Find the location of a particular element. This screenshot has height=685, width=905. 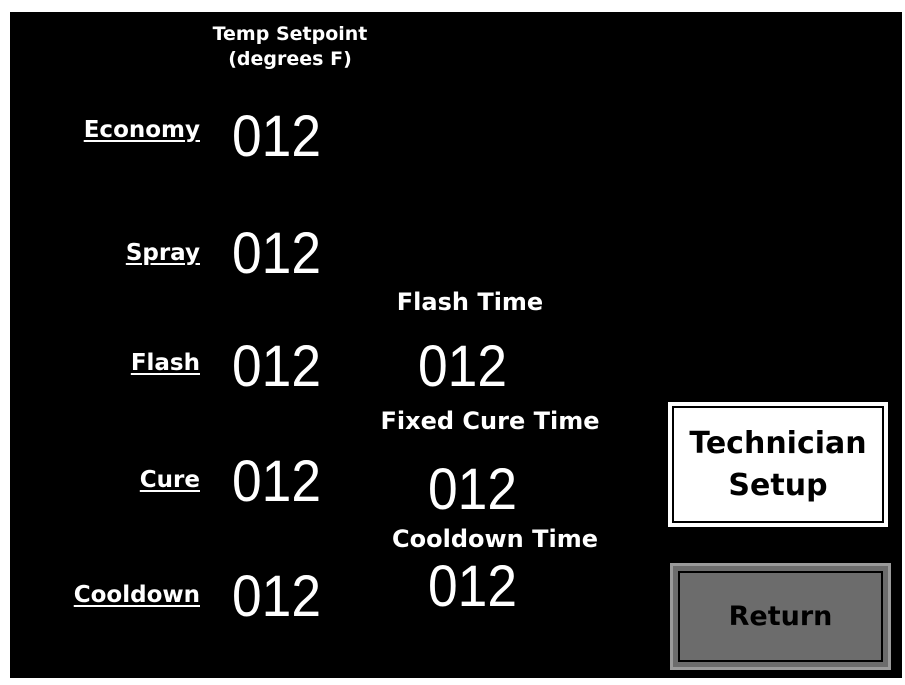

spray-temp-value: 012 is located at coordinates (276, 254).